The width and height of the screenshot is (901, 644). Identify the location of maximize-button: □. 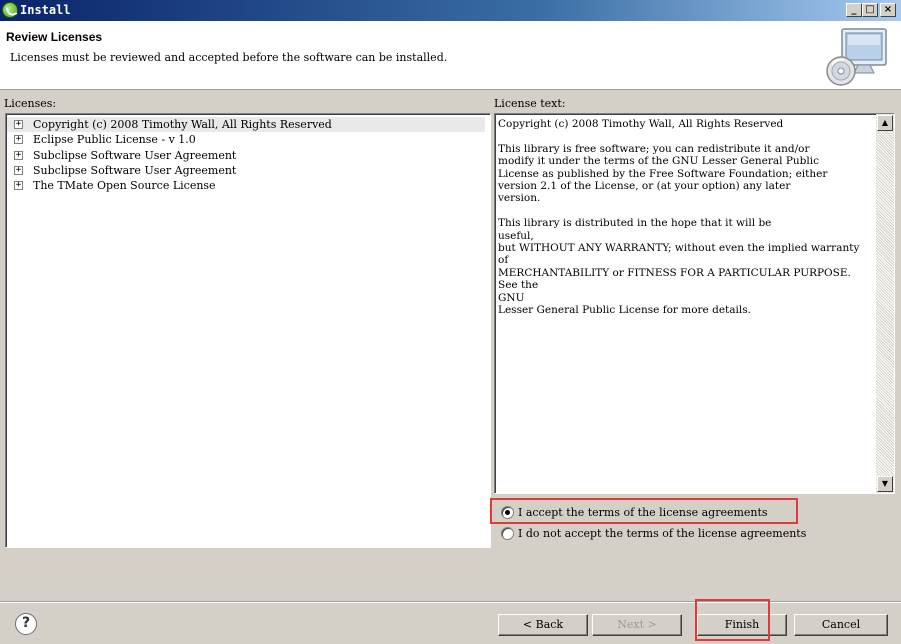
(870, 10).